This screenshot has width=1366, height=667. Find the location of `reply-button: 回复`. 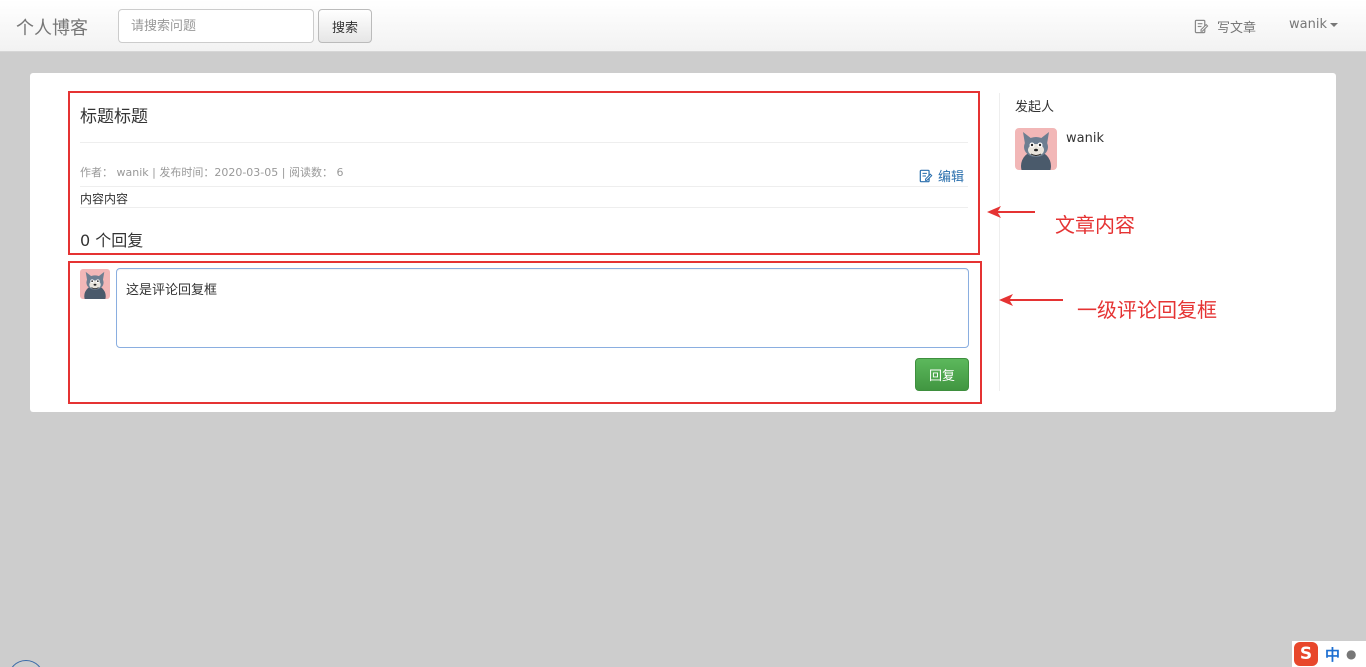

reply-button: 回复 is located at coordinates (942, 374).